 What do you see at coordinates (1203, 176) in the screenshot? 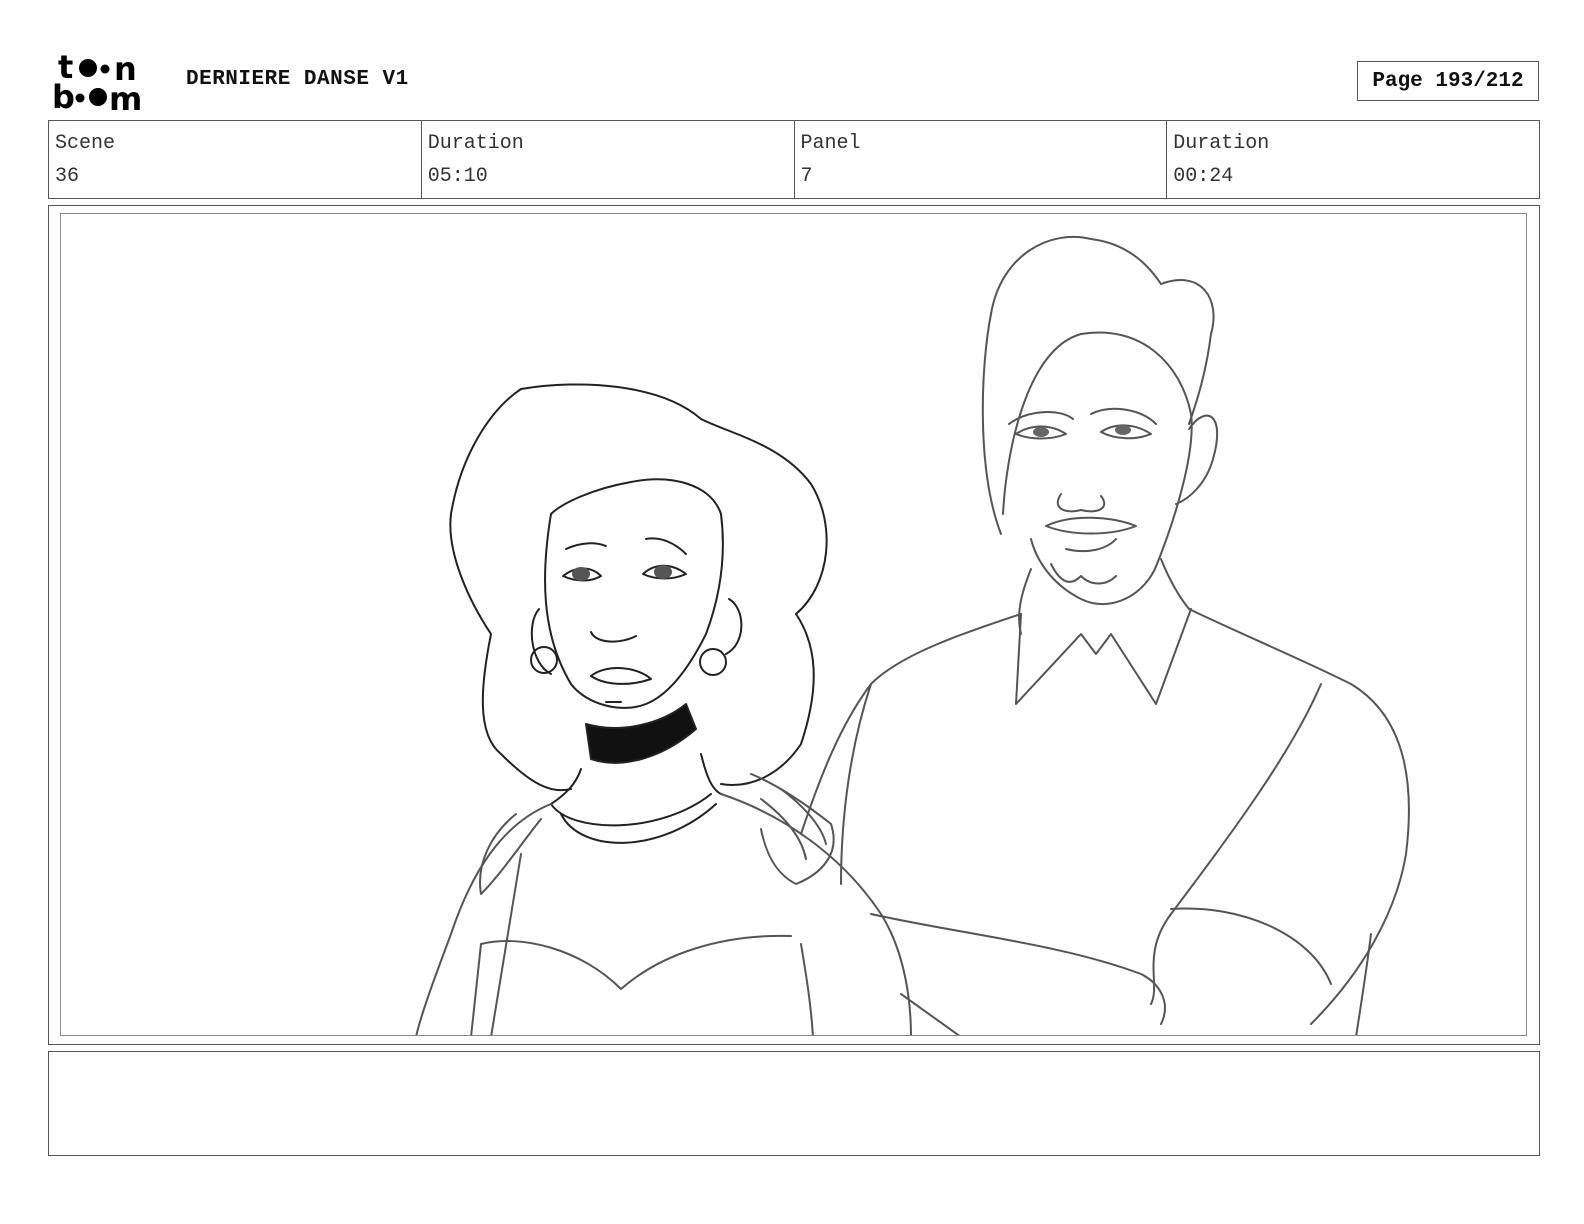
I see `panel-duration-value: 00:24` at bounding box center [1203, 176].